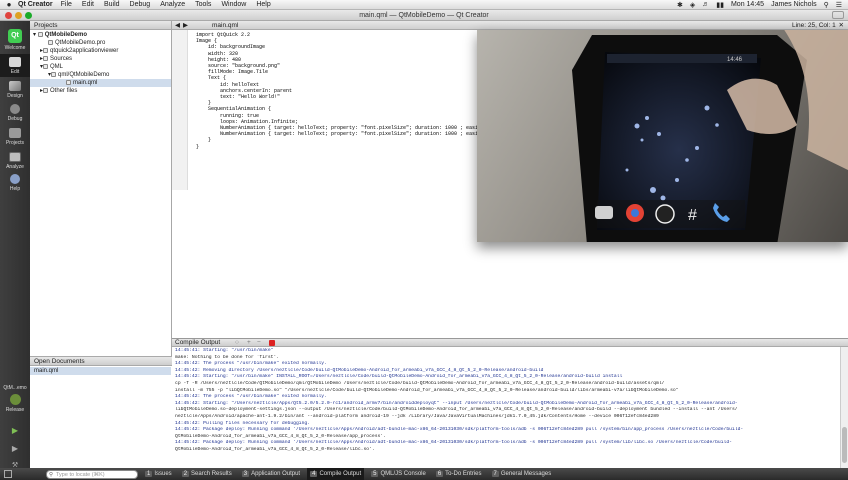 Image resolution: width=848 pixels, height=480 pixels. Describe the element at coordinates (8, 474) in the screenshot. I see `toggle-sidebar-icon` at that location.